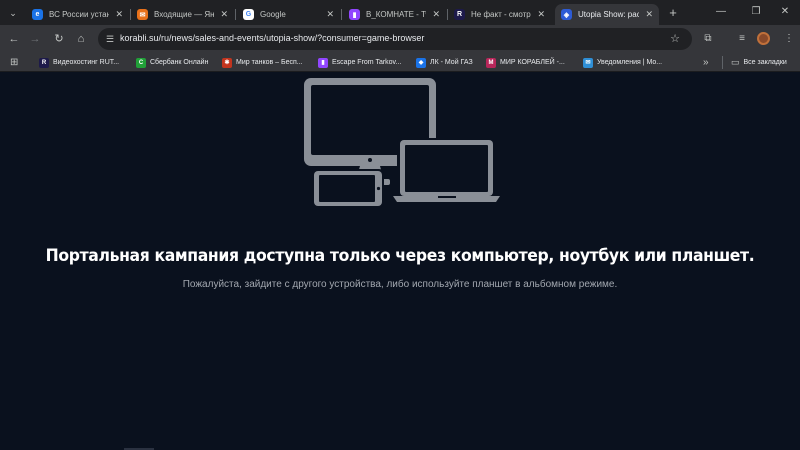 Image resolution: width=800 pixels, height=450 pixels. I want to click on site-info-icon: ☰, so click(110, 39).